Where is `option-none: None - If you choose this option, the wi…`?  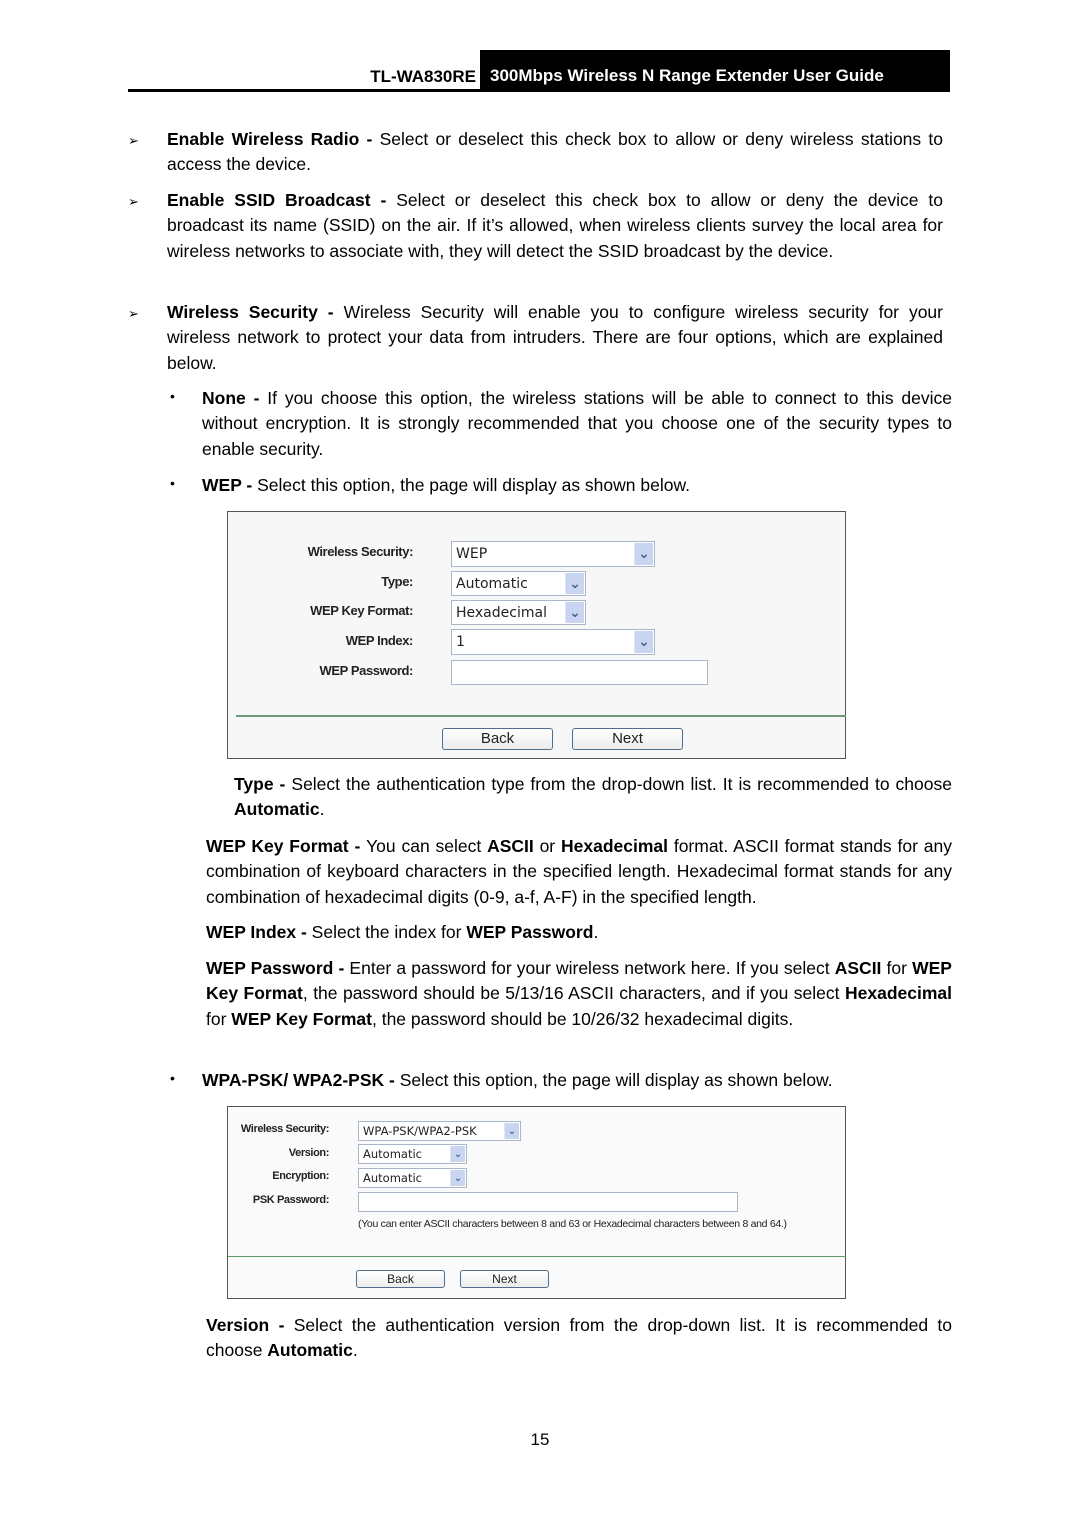
option-none: None - If you choose this option, the wi… is located at coordinates (577, 424).